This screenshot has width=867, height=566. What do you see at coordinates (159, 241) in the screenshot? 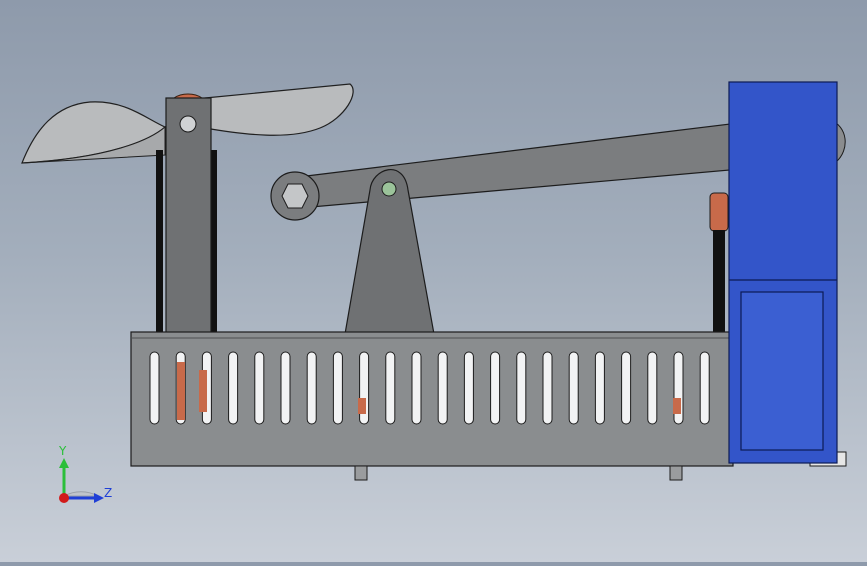
I see `left-belt` at bounding box center [159, 241].